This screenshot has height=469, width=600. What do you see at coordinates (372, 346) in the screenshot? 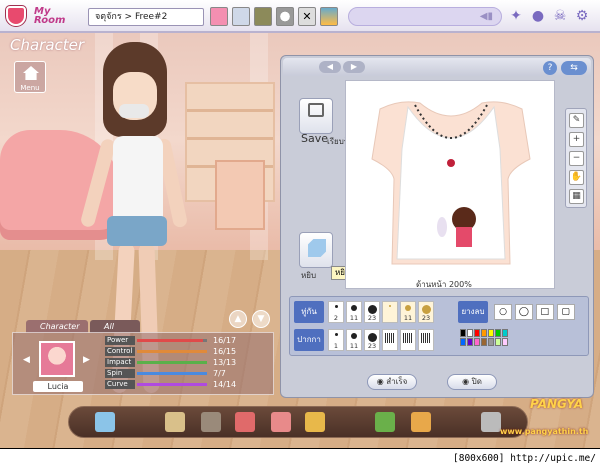
I see `size-number: 23` at bounding box center [372, 346].